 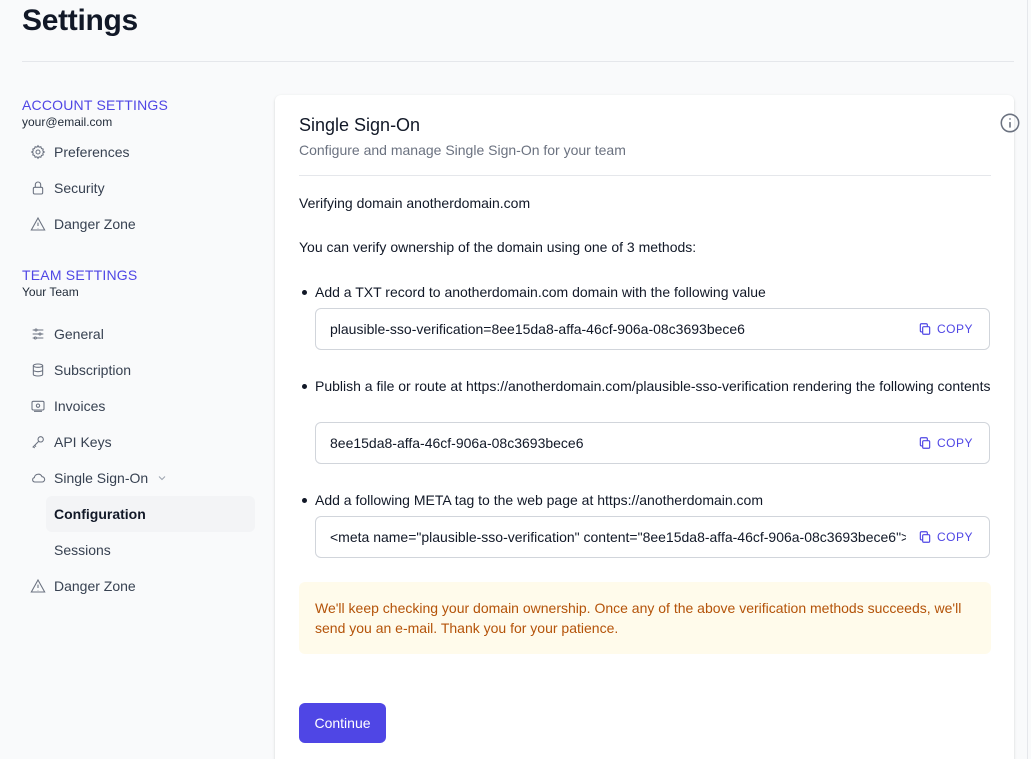 I want to click on sidebar-item-label: Invoices, so click(x=80, y=406).